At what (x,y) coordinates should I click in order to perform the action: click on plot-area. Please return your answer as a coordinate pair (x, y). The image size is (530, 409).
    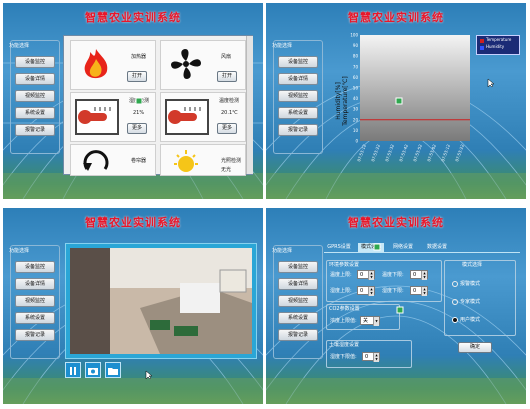
    Looking at the image, I should click on (415, 88).